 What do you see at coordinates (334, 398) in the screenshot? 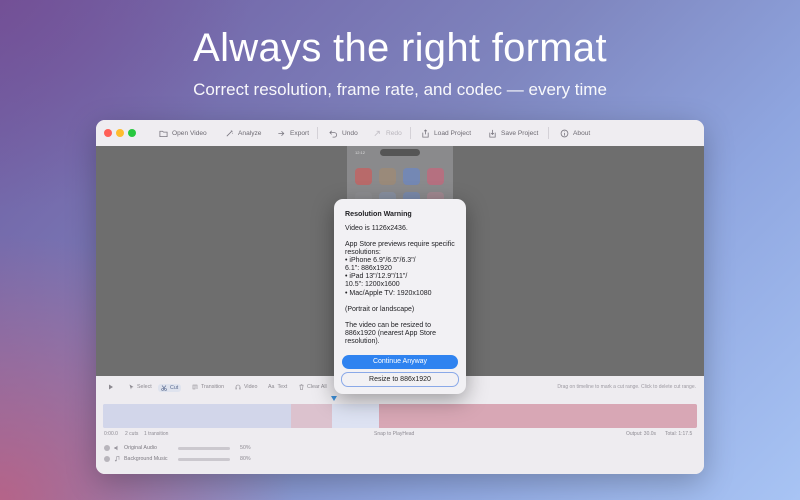
I see `playhead-marker` at bounding box center [334, 398].